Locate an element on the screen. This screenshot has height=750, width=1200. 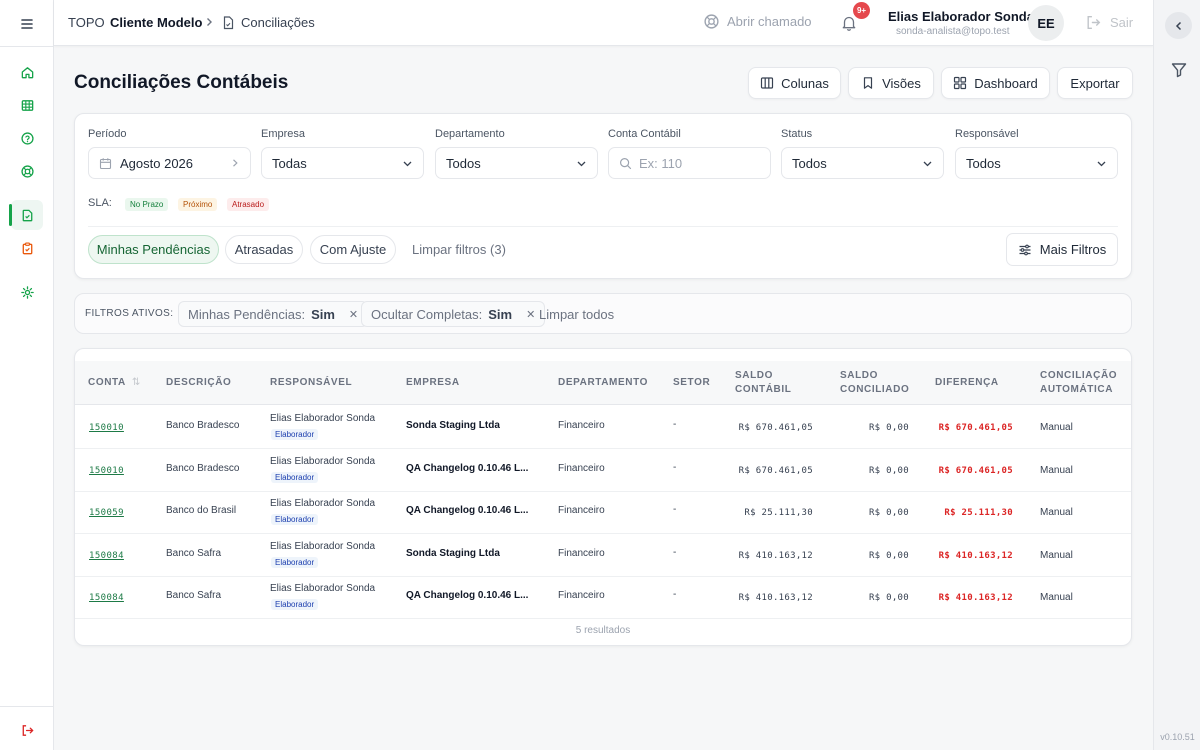
chip-value: Sim is located at coordinates (500, 314).